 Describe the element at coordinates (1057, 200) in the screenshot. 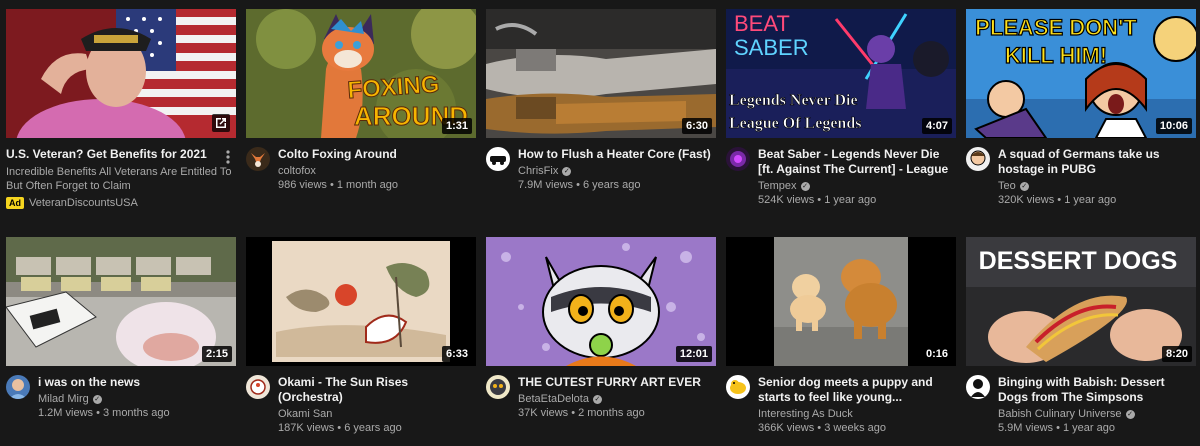

I see `video-stats: 320K views • 1 year ago` at that location.